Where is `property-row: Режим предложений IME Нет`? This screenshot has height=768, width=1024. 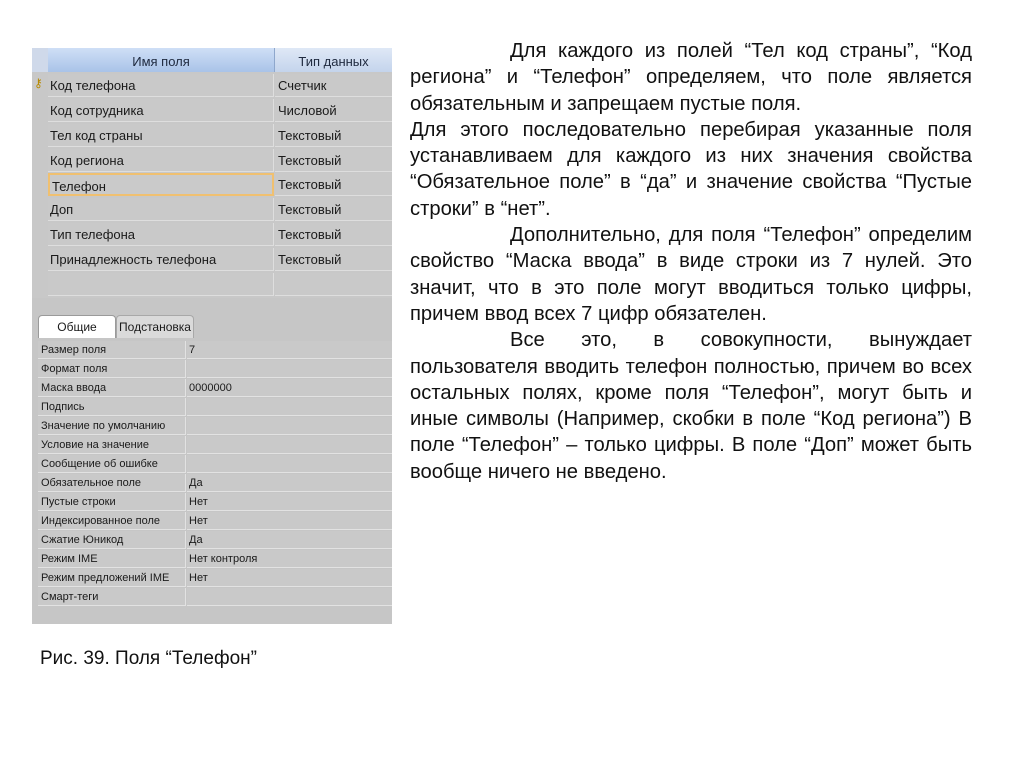 property-row: Режим предложений IME Нет is located at coordinates (215, 578).